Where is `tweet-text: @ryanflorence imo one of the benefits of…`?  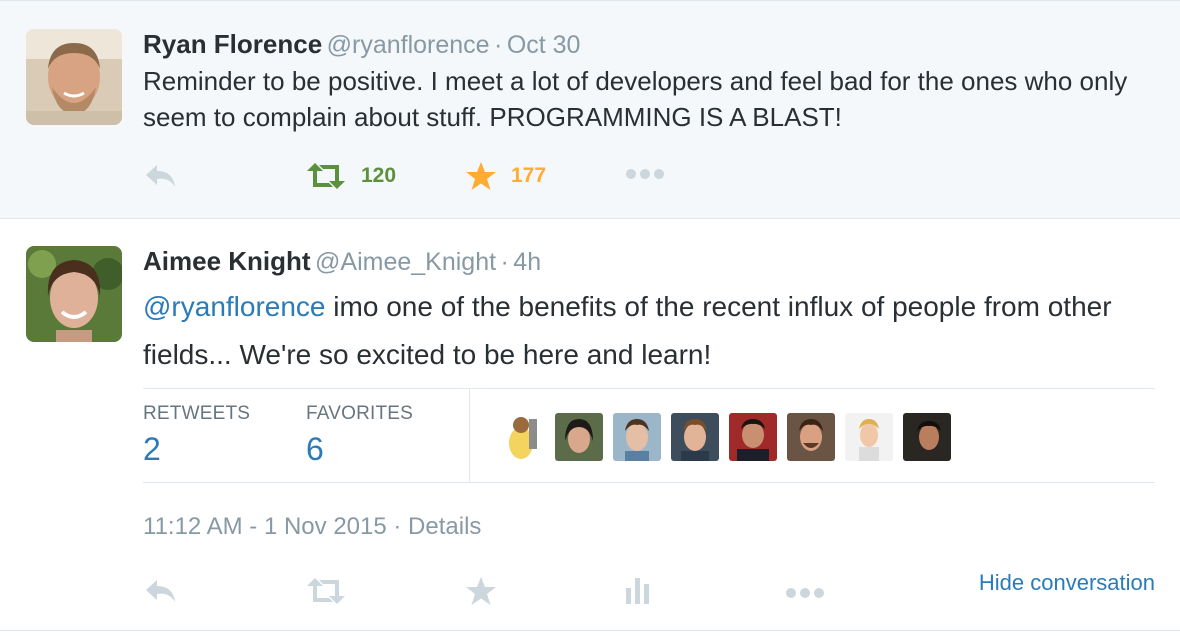 tweet-text: @ryanflorence imo one of the benefits of… is located at coordinates (653, 331).